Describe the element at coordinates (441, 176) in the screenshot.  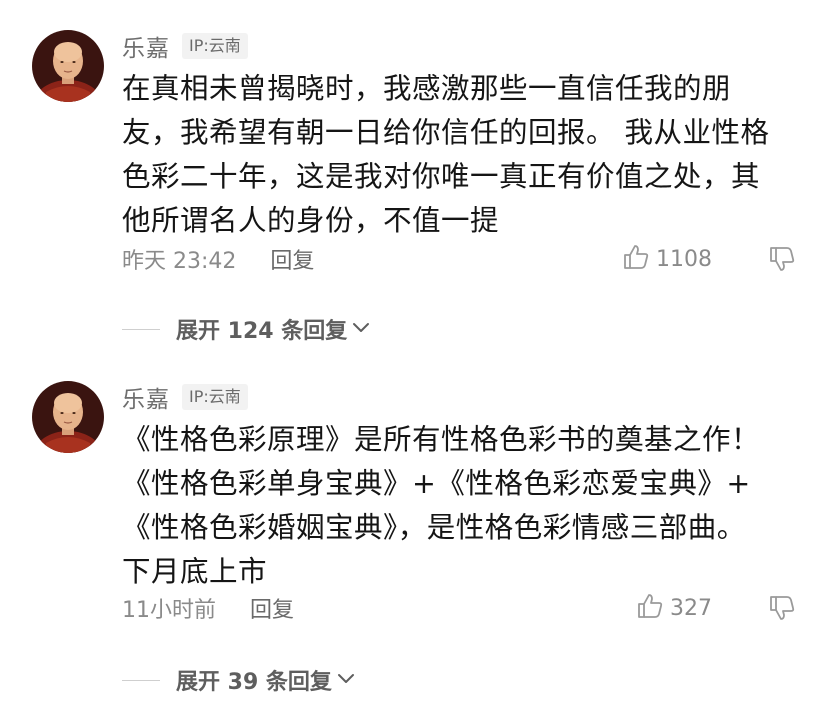
I see `comment-text-line: 色彩二十年，这是我对你唯一真正有价值之处，其` at that location.